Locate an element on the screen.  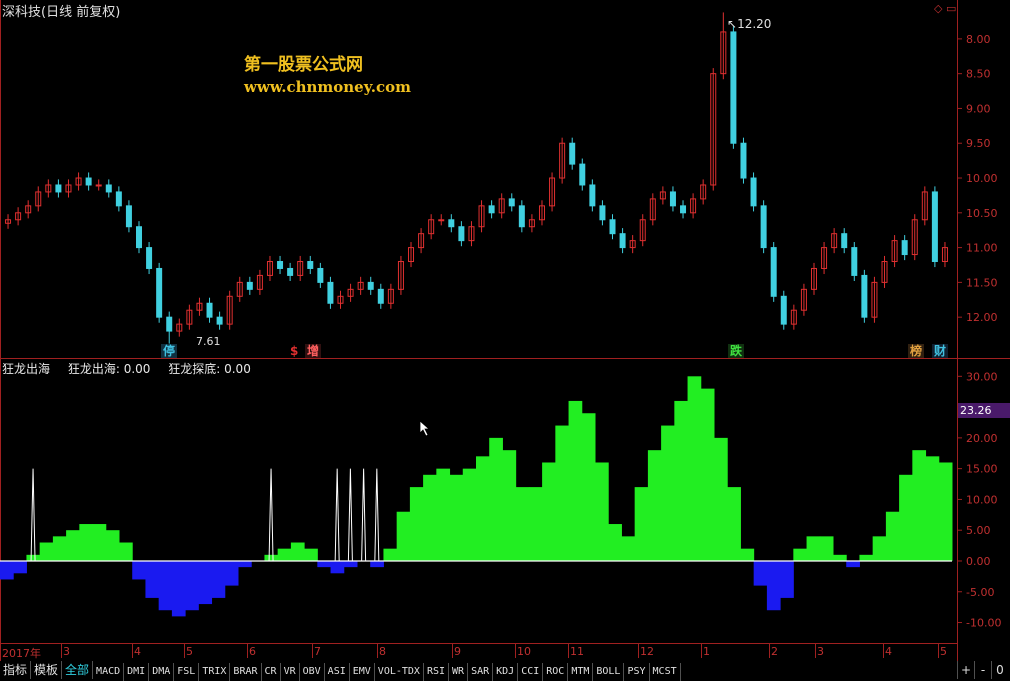
zoom-out-button: - is located at coordinates (982, 670).